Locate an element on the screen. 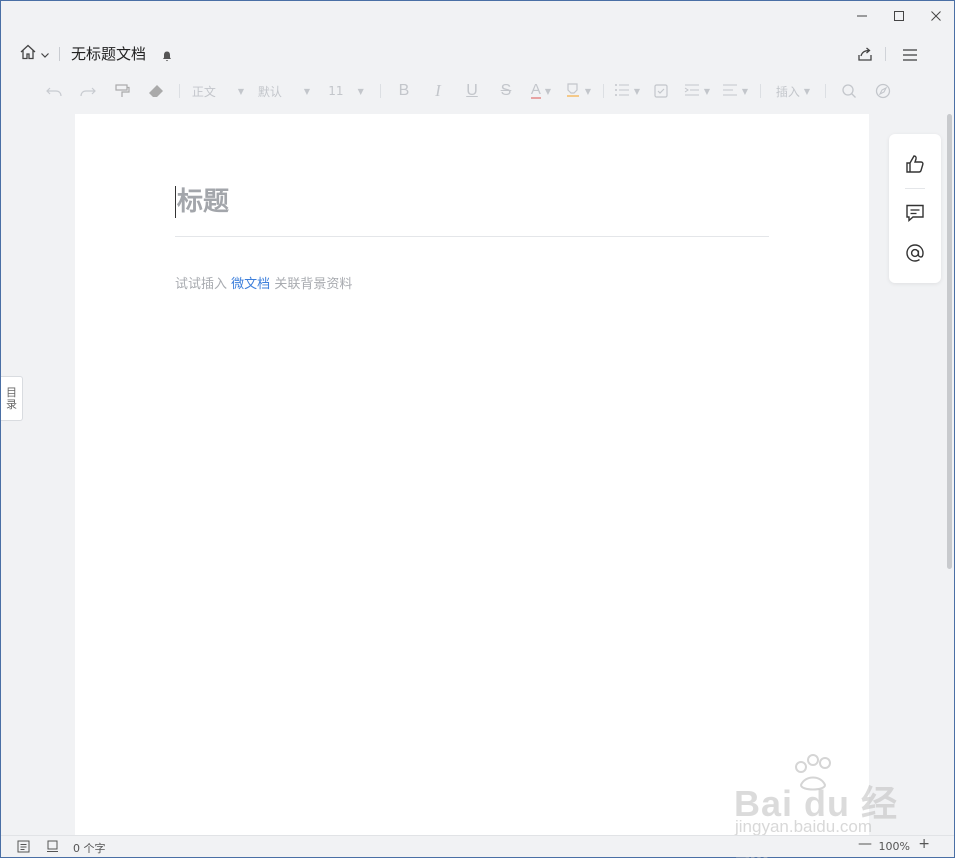 The image size is (955, 858). outline-view-icon is located at coordinates (23, 848).